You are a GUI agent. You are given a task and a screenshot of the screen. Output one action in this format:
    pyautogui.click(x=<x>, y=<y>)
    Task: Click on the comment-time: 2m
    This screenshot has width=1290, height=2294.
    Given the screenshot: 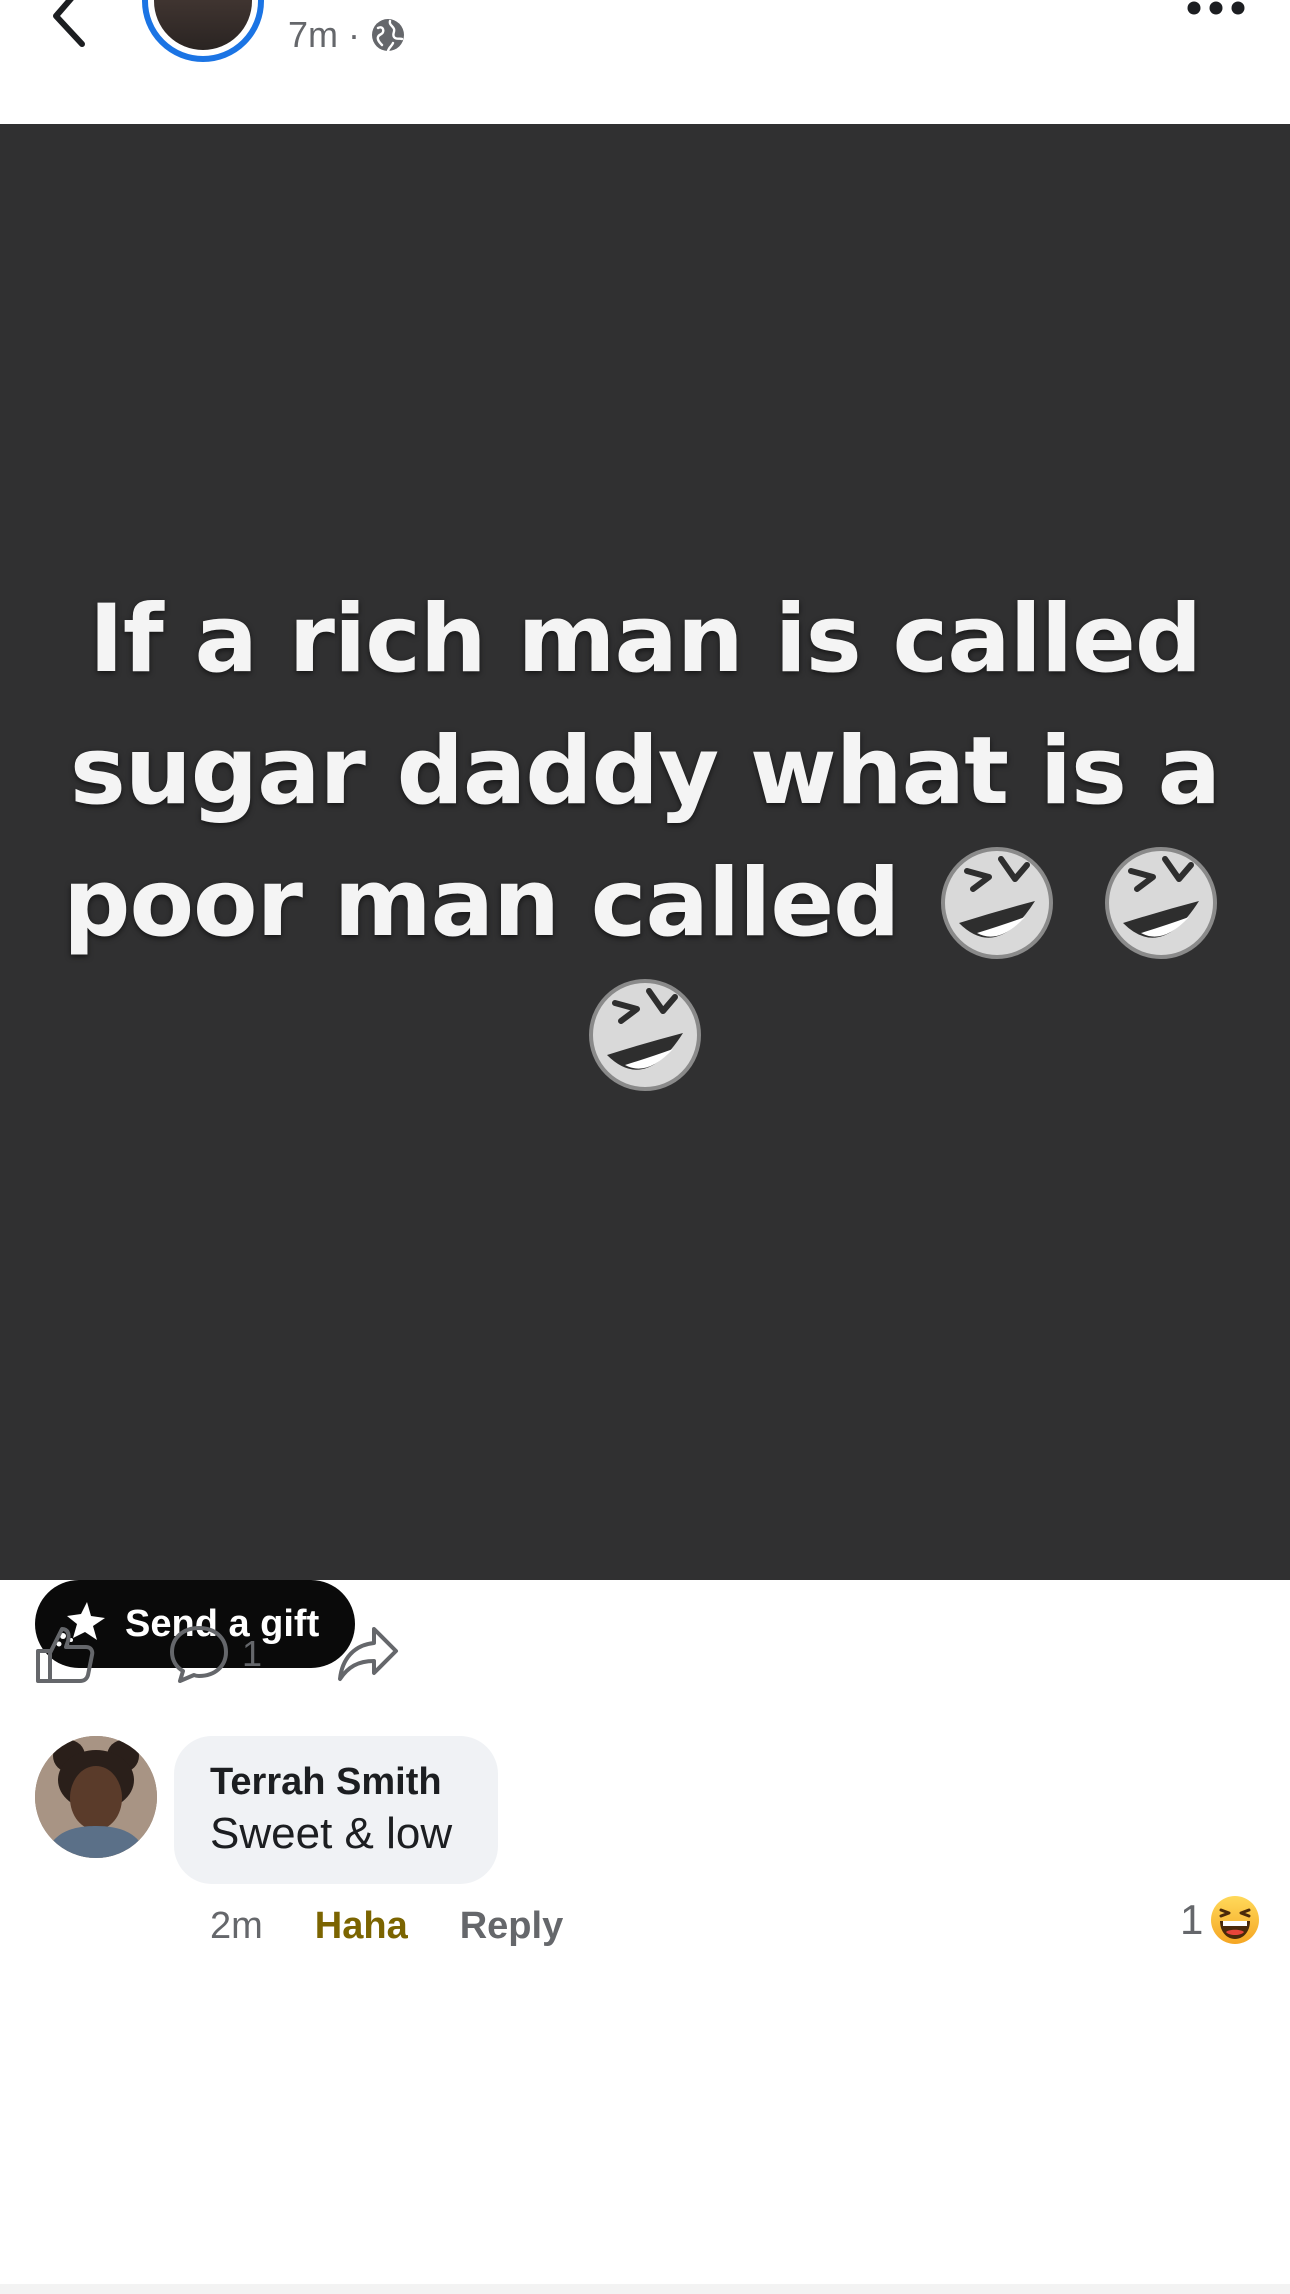 What is the action you would take?
    pyautogui.click(x=236, y=1925)
    